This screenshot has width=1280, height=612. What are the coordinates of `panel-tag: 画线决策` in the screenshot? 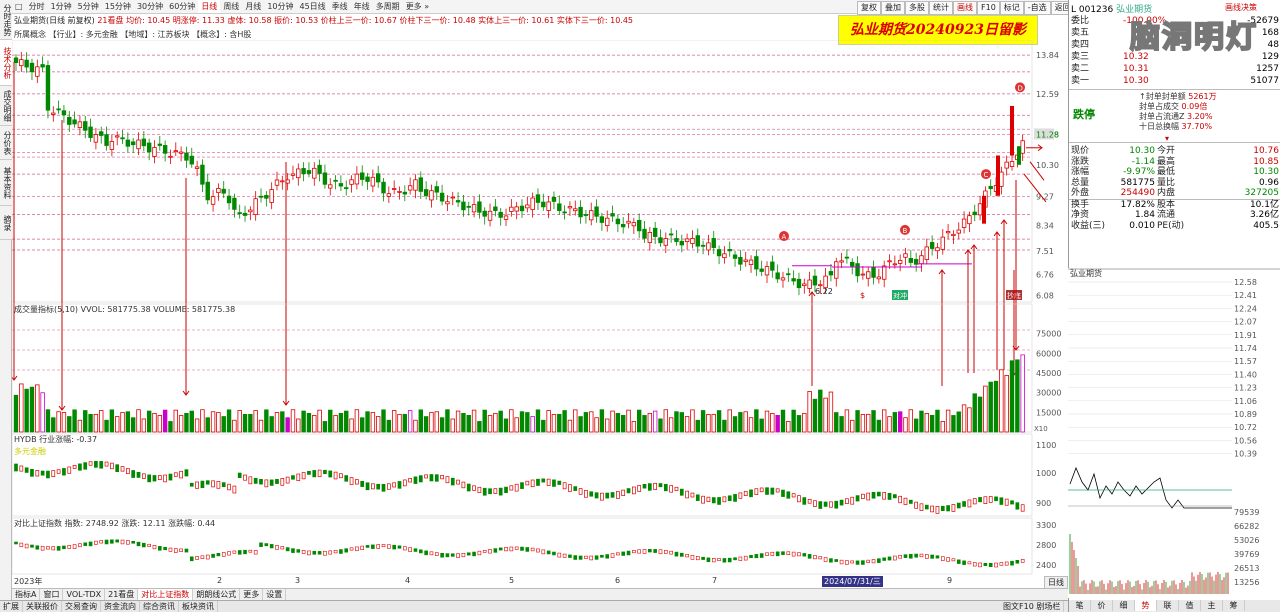 It's located at (1241, 7).